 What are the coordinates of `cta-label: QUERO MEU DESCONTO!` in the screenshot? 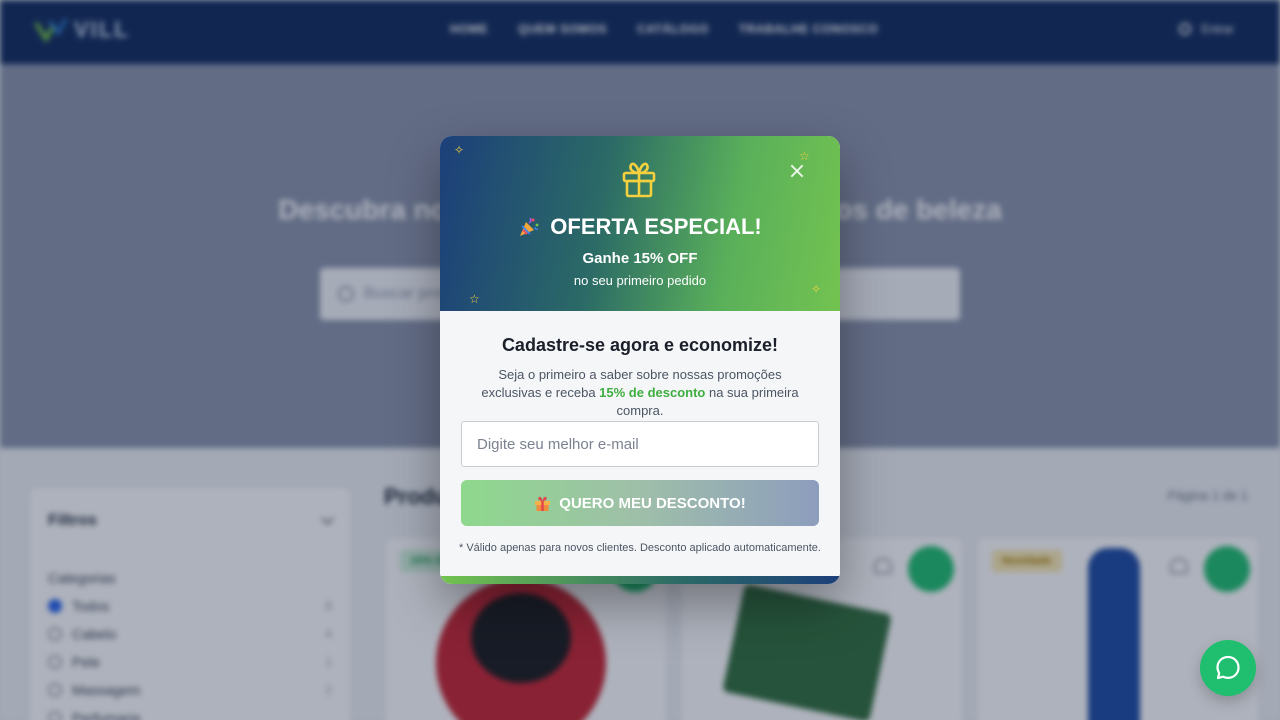 It's located at (652, 503).